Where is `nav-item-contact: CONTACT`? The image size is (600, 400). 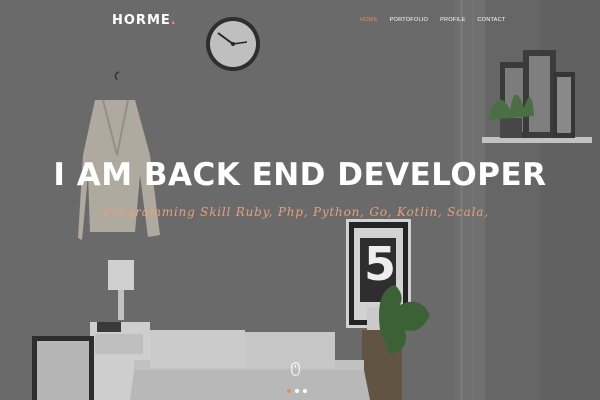 nav-item-contact: CONTACT is located at coordinates (491, 20).